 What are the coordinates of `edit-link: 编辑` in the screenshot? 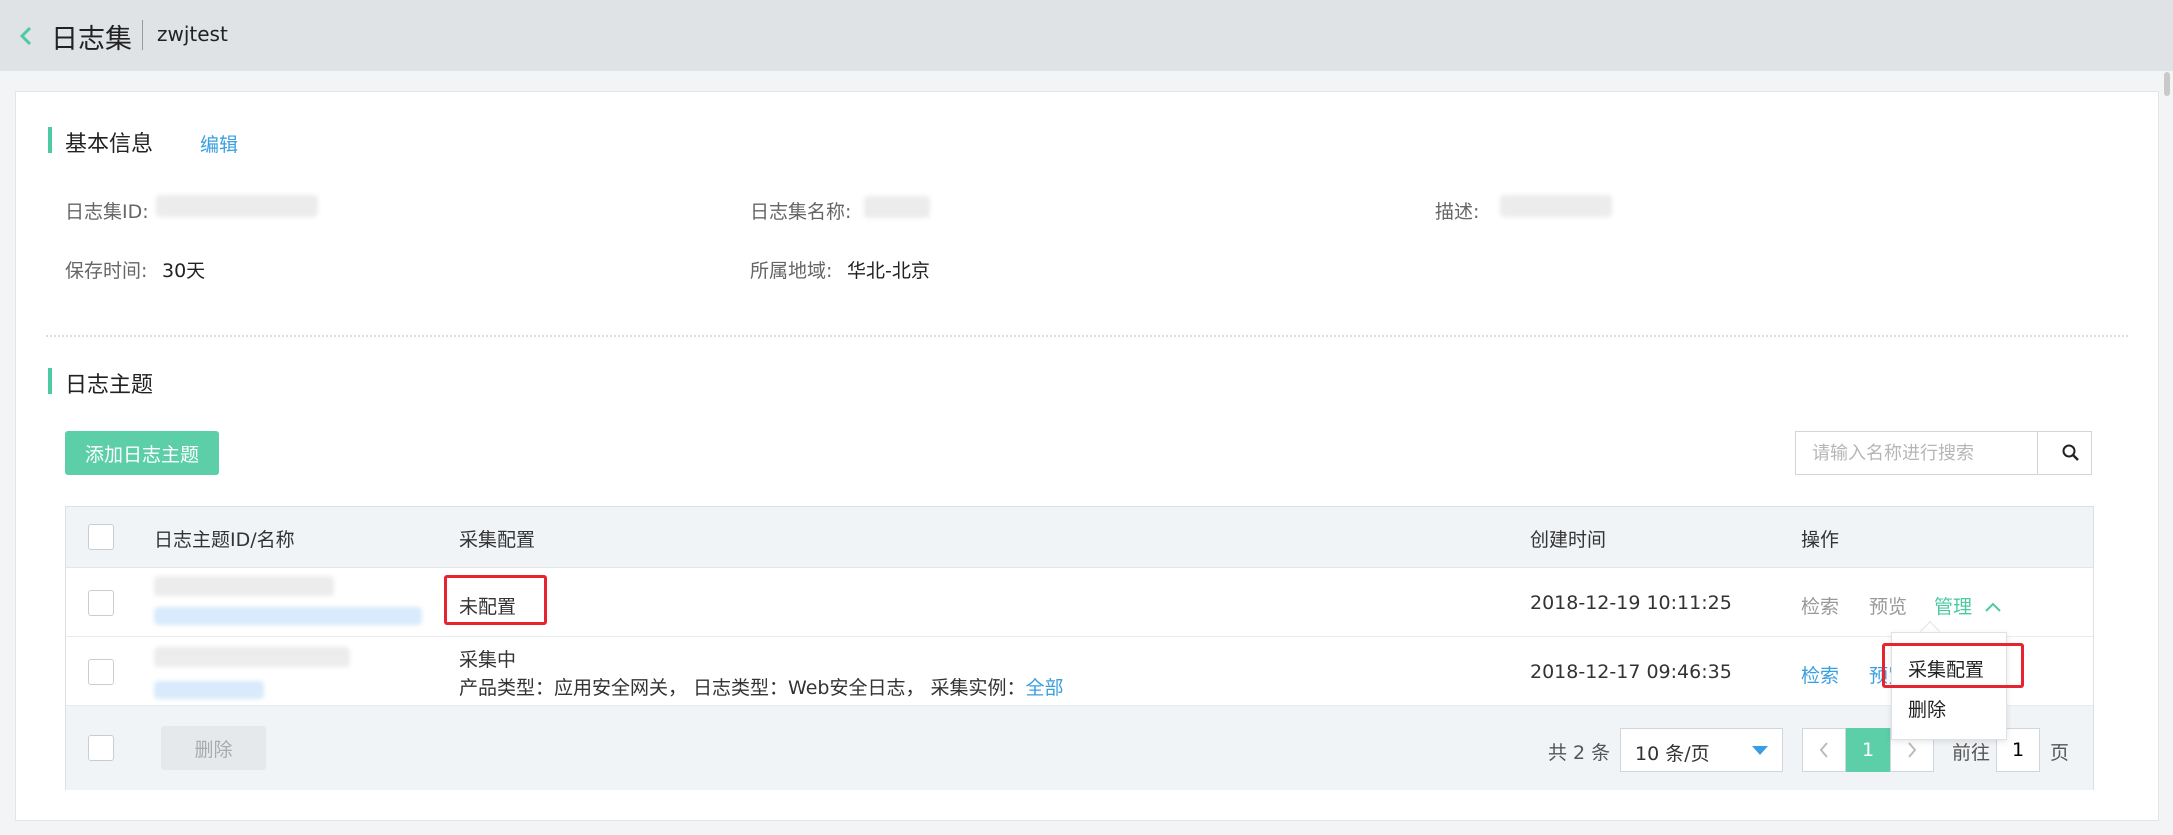 It's located at (219, 143).